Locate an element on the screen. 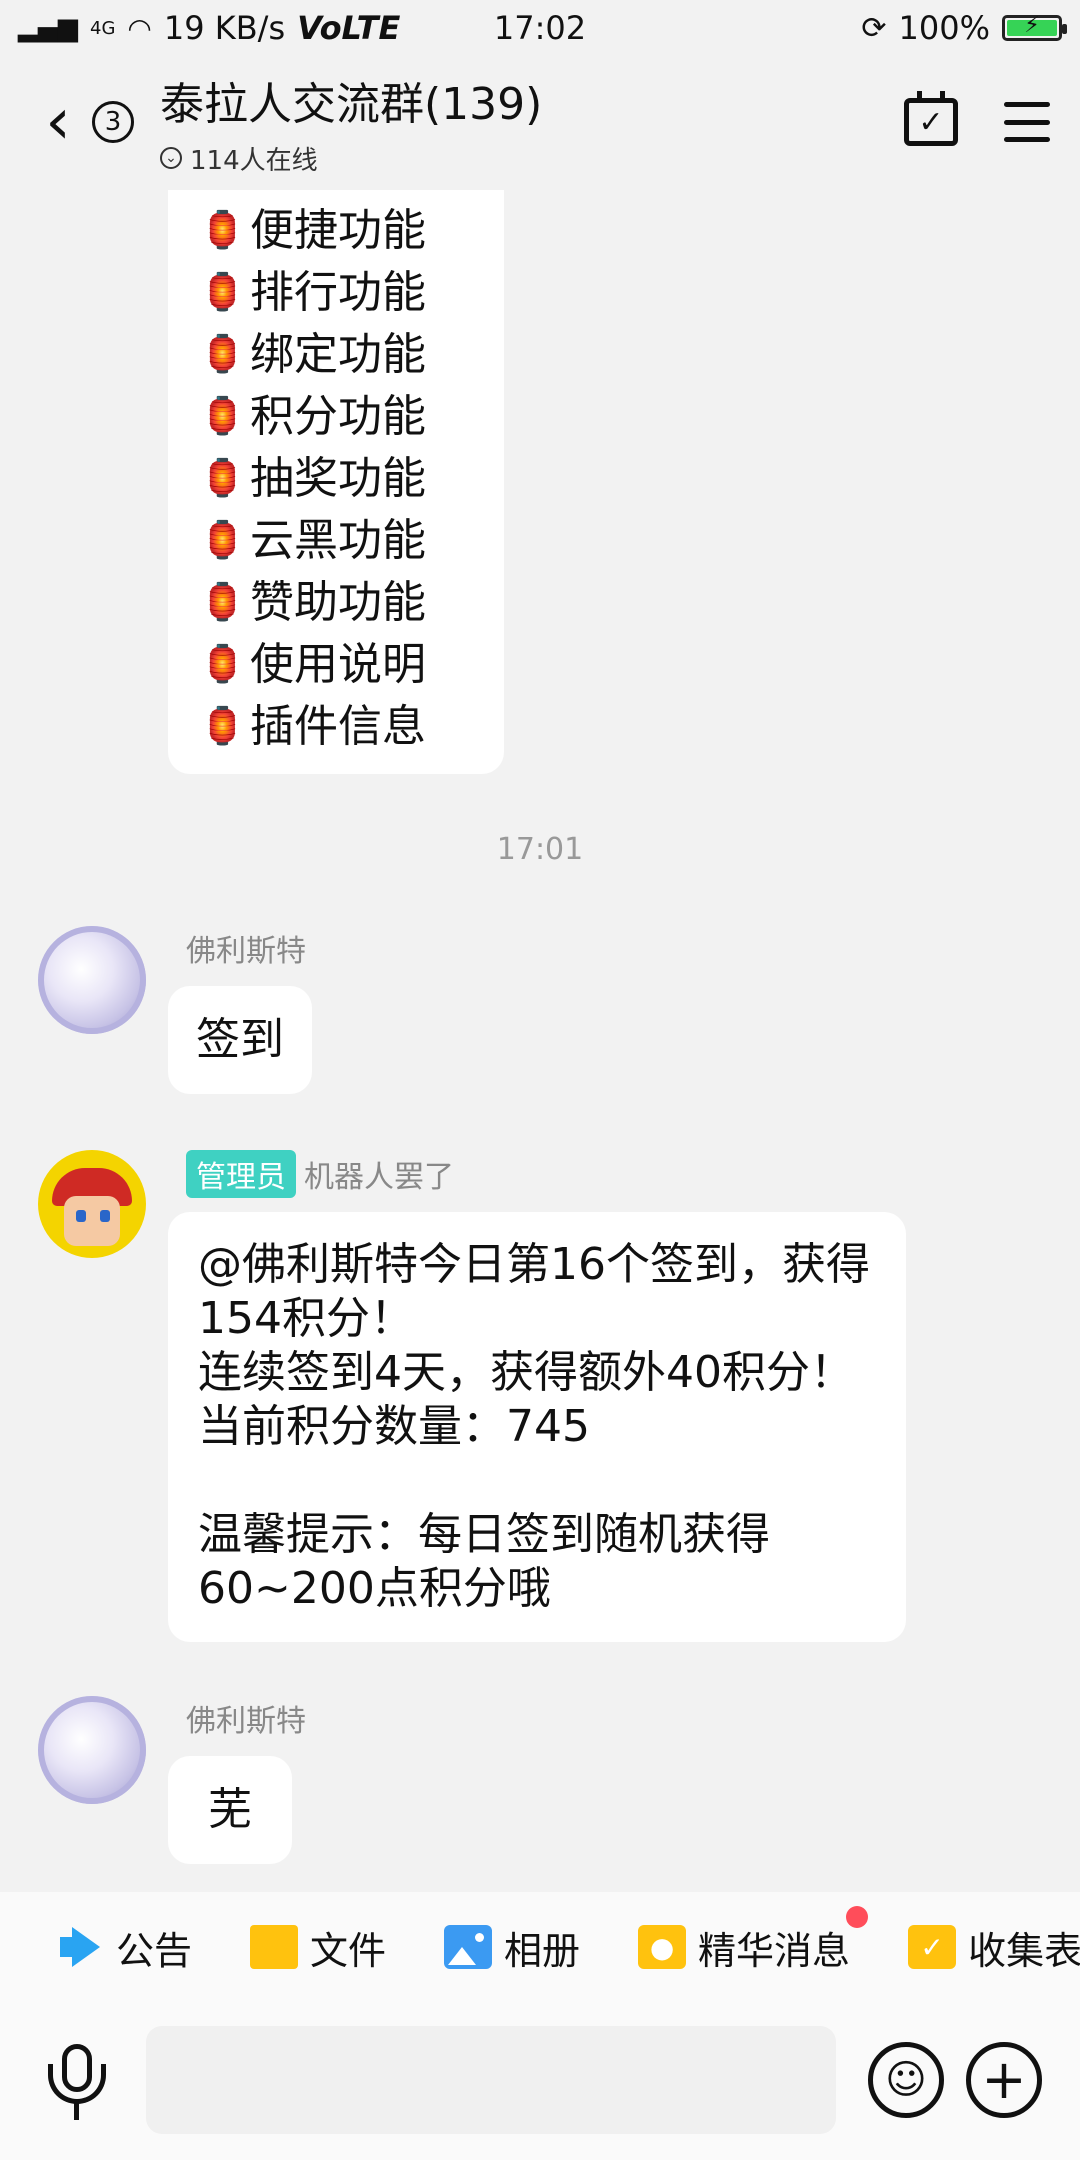 The width and height of the screenshot is (1080, 2160). collect-form-icon: ✓ is located at coordinates (932, 1947).